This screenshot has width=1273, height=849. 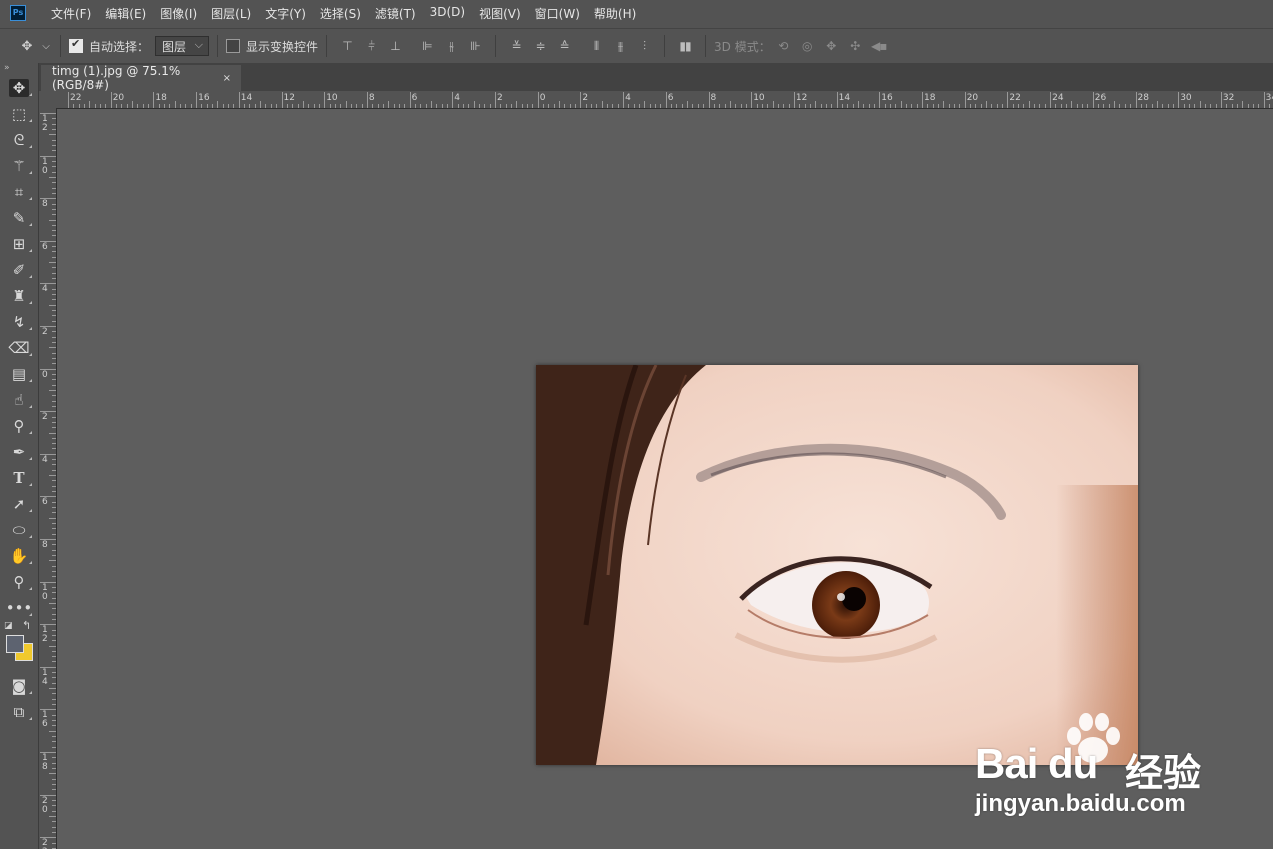 What do you see at coordinates (19, 296) in the screenshot?
I see `clone-stamp-tool: ♜` at bounding box center [19, 296].